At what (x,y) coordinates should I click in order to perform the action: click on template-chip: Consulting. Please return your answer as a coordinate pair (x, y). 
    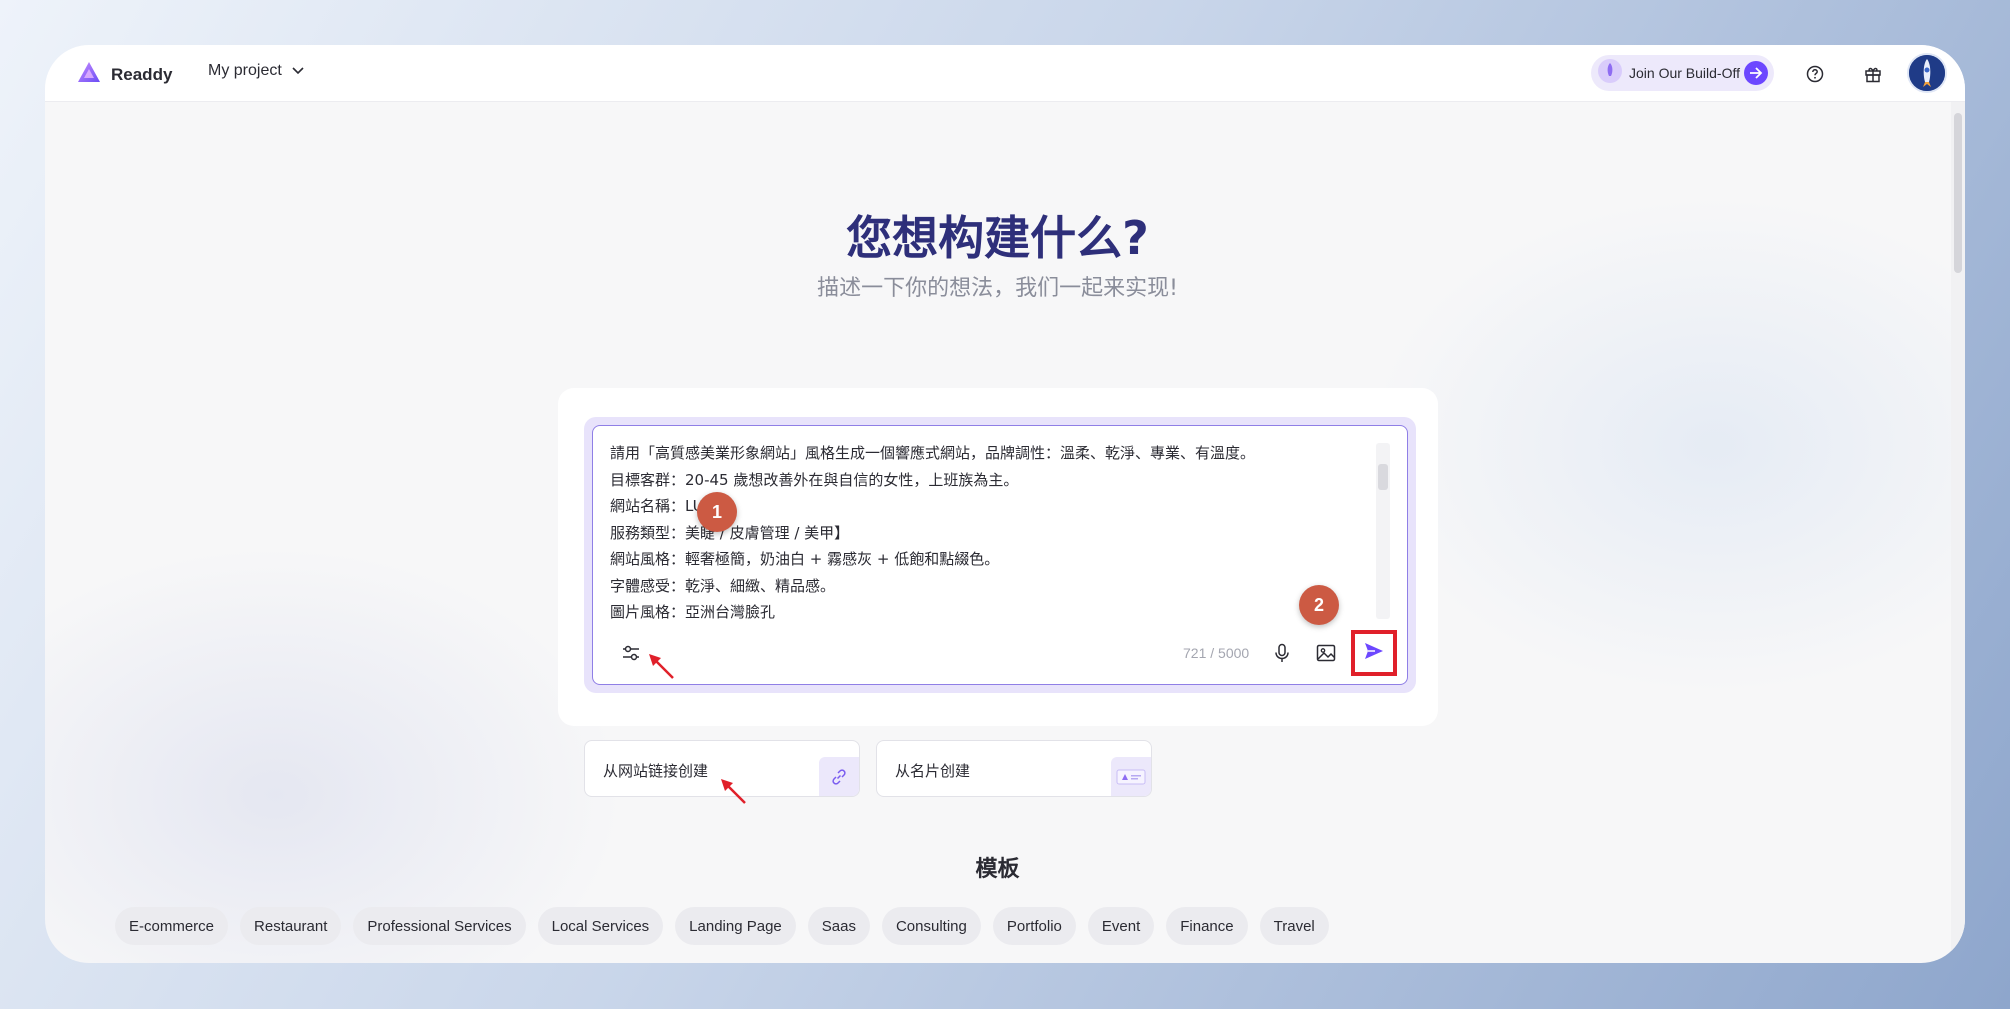
    Looking at the image, I should click on (931, 926).